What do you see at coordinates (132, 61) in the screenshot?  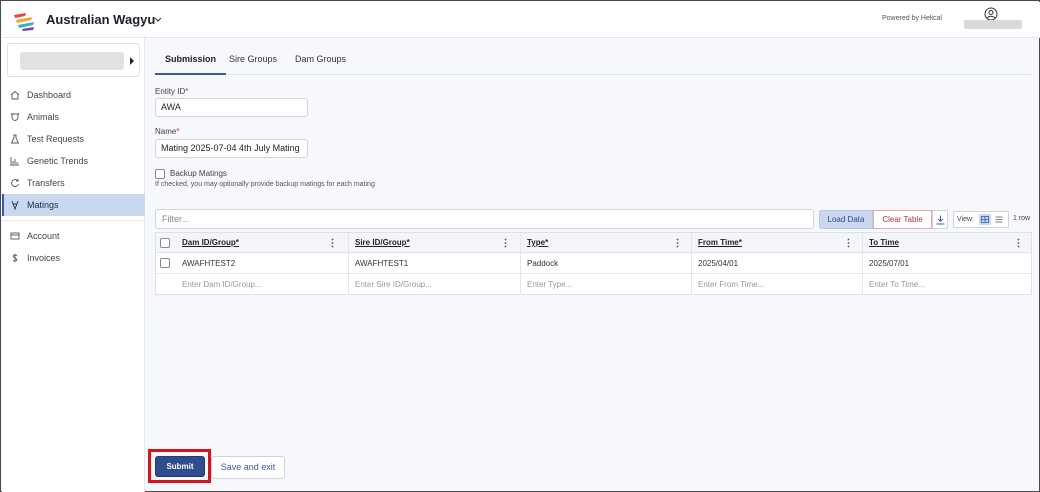 I see `caret-right-icon` at bounding box center [132, 61].